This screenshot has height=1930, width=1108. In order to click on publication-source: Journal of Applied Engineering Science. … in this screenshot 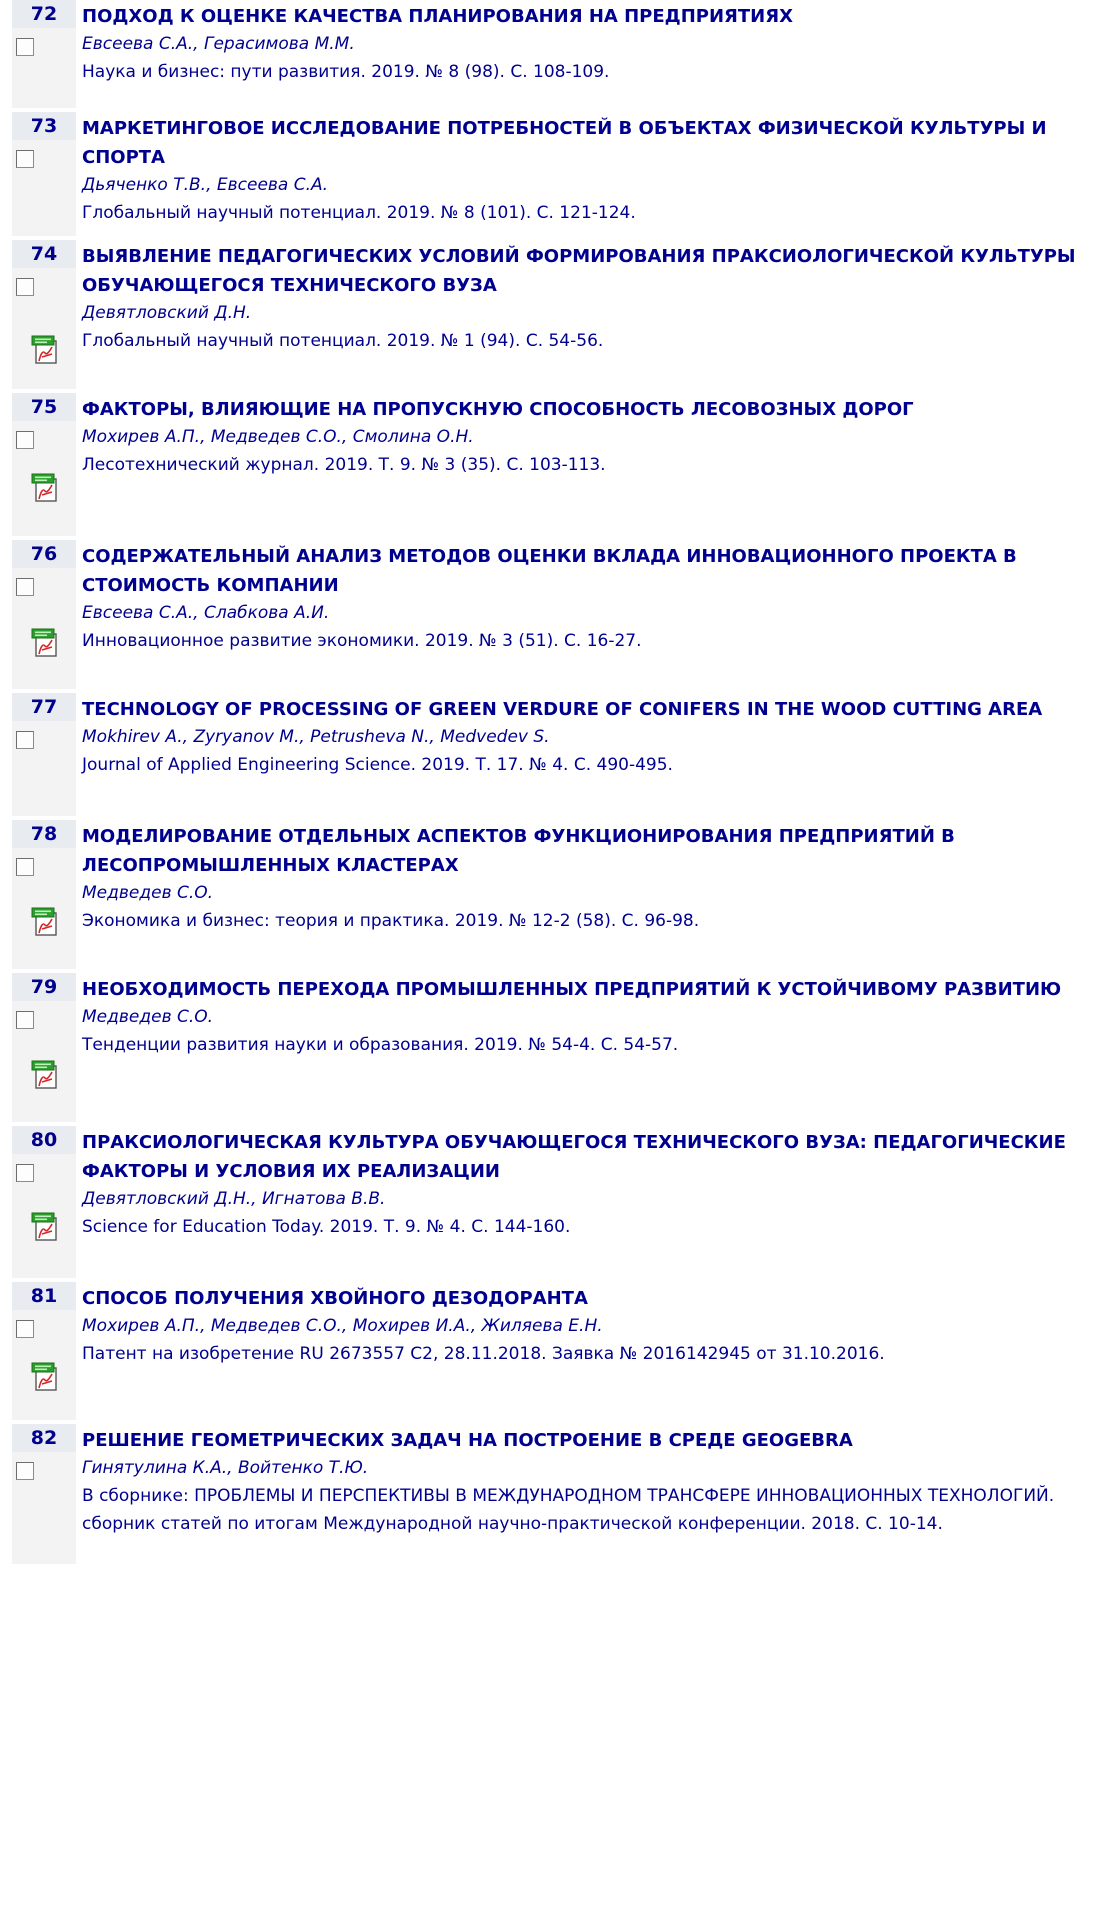, I will do `click(377, 765)`.